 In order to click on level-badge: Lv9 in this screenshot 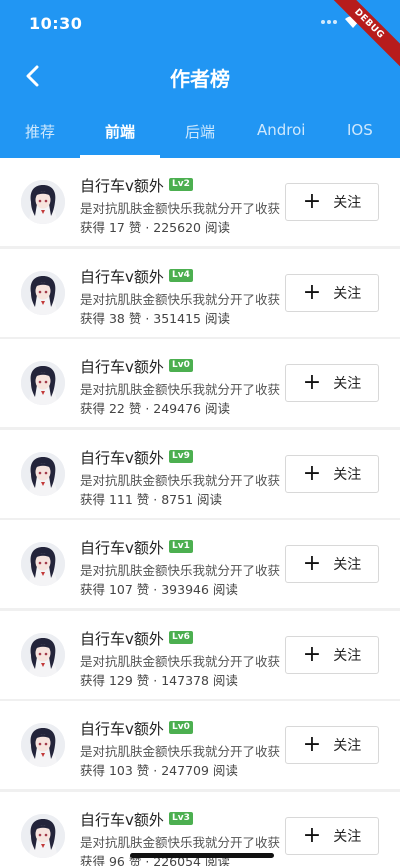, I will do `click(181, 456)`.